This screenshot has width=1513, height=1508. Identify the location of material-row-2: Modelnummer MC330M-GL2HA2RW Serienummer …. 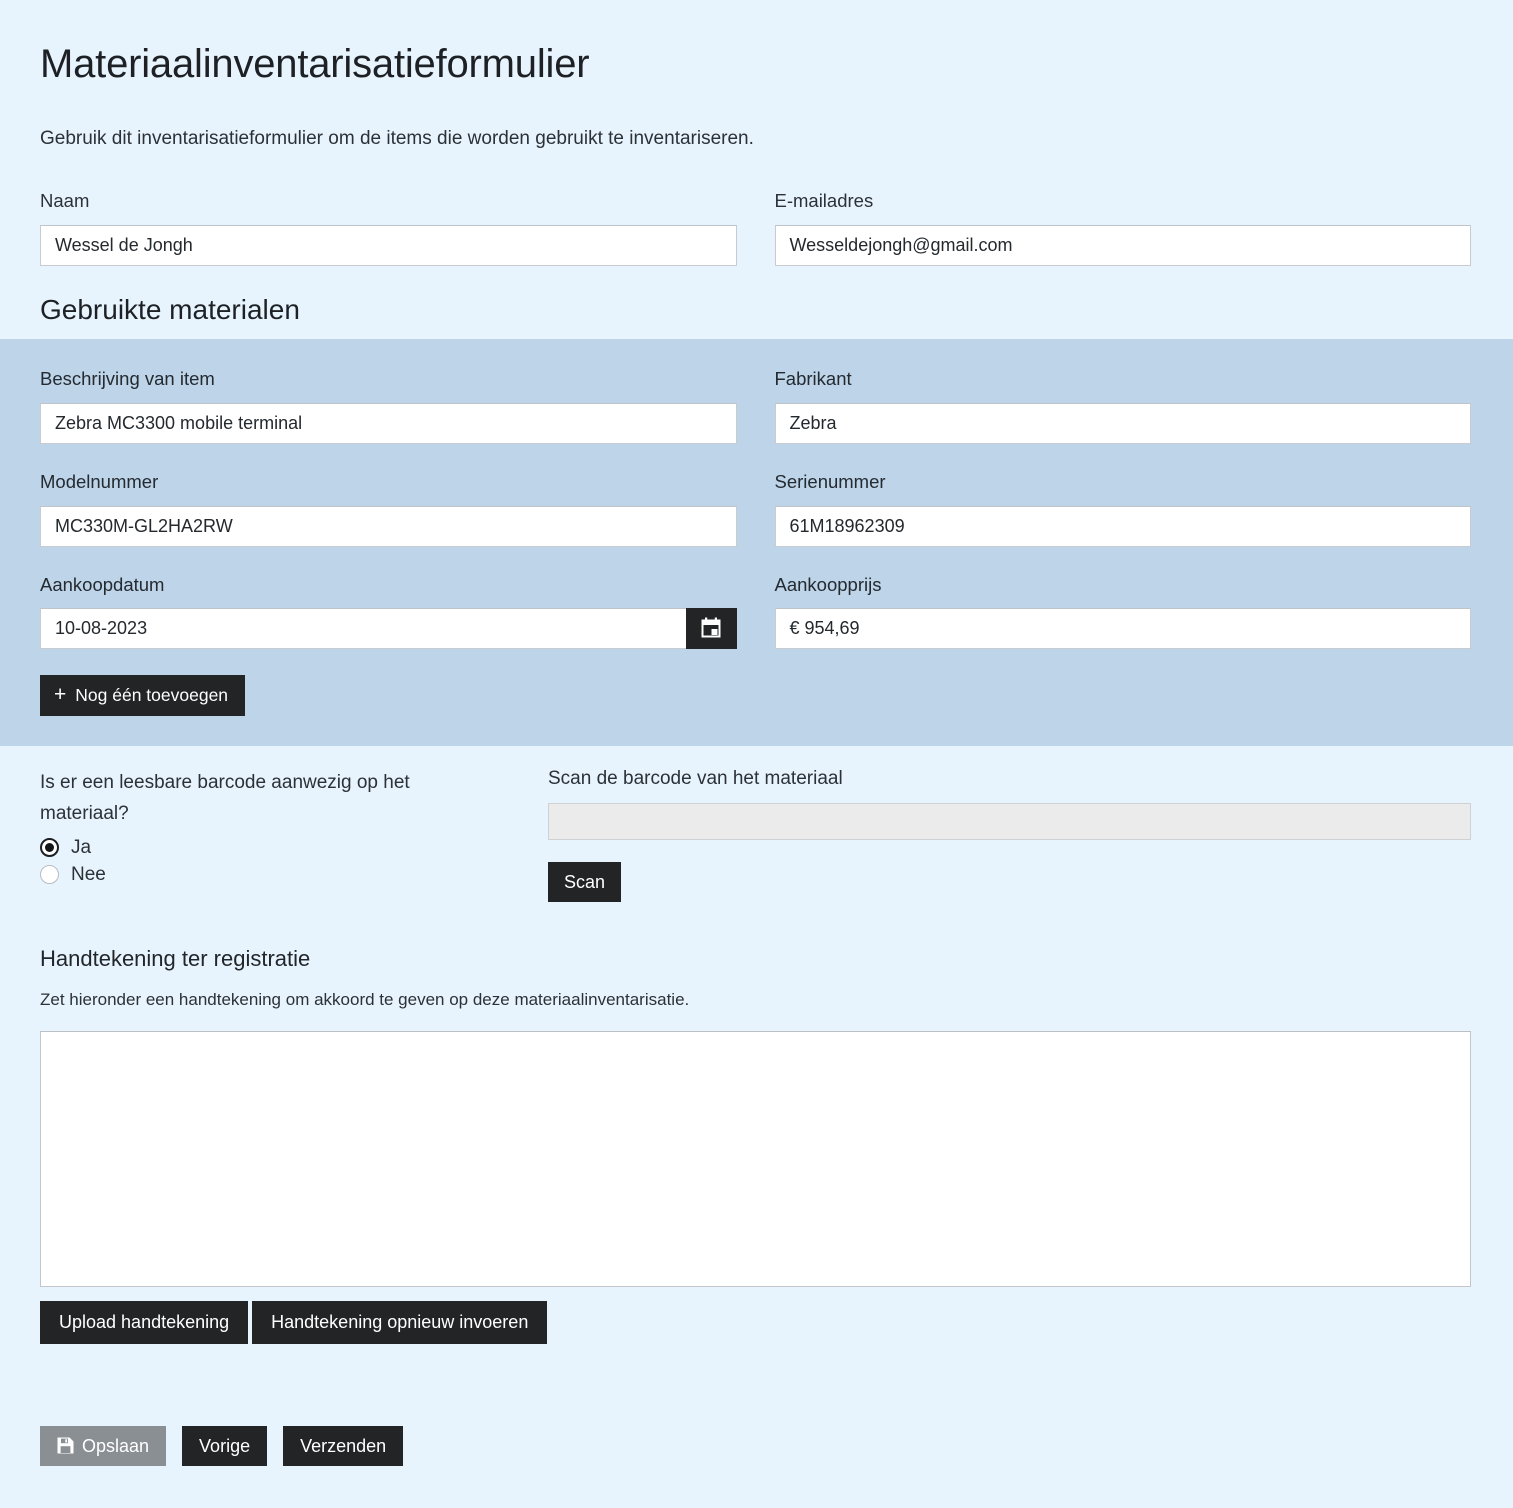
(755, 508).